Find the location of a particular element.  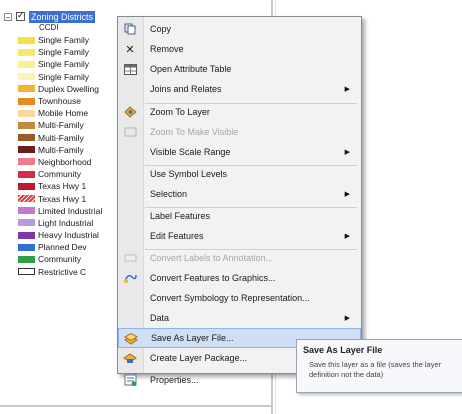

legend-item: Limited Industrial is located at coordinates (73, 211).